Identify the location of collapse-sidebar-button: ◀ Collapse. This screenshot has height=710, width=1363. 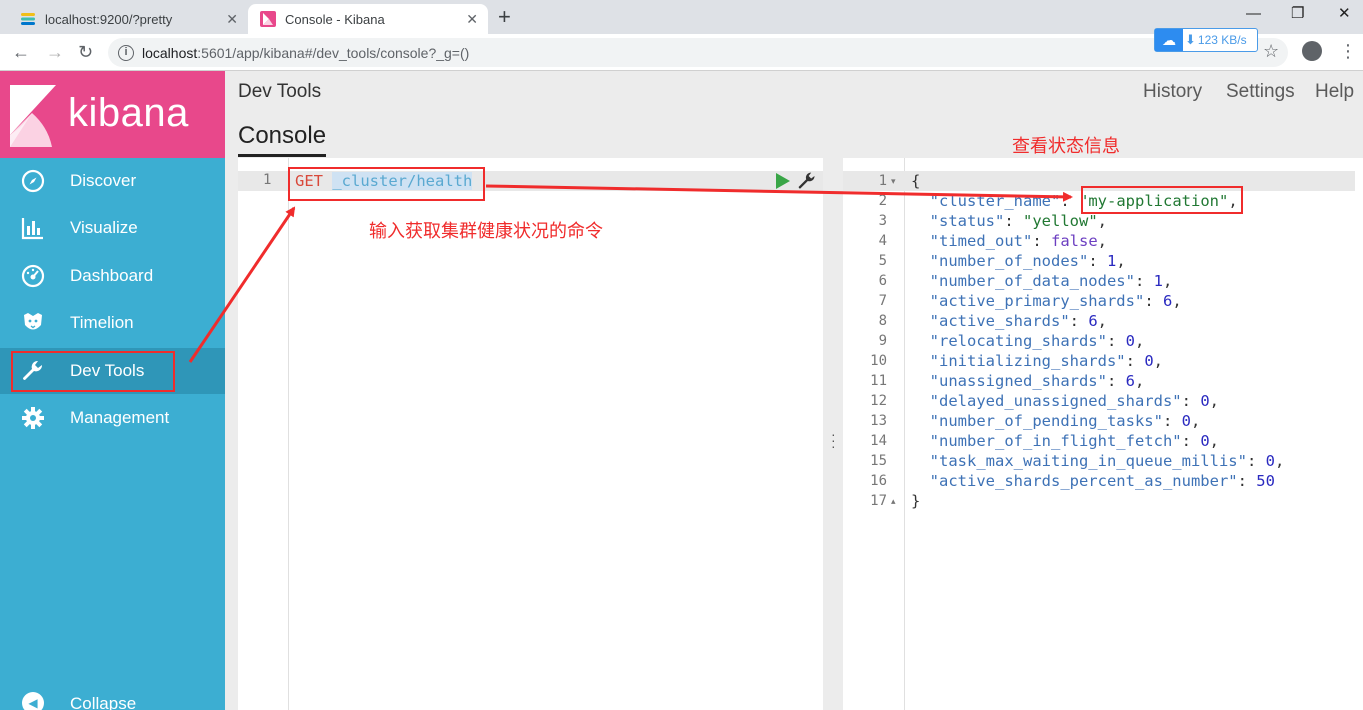
(112, 698).